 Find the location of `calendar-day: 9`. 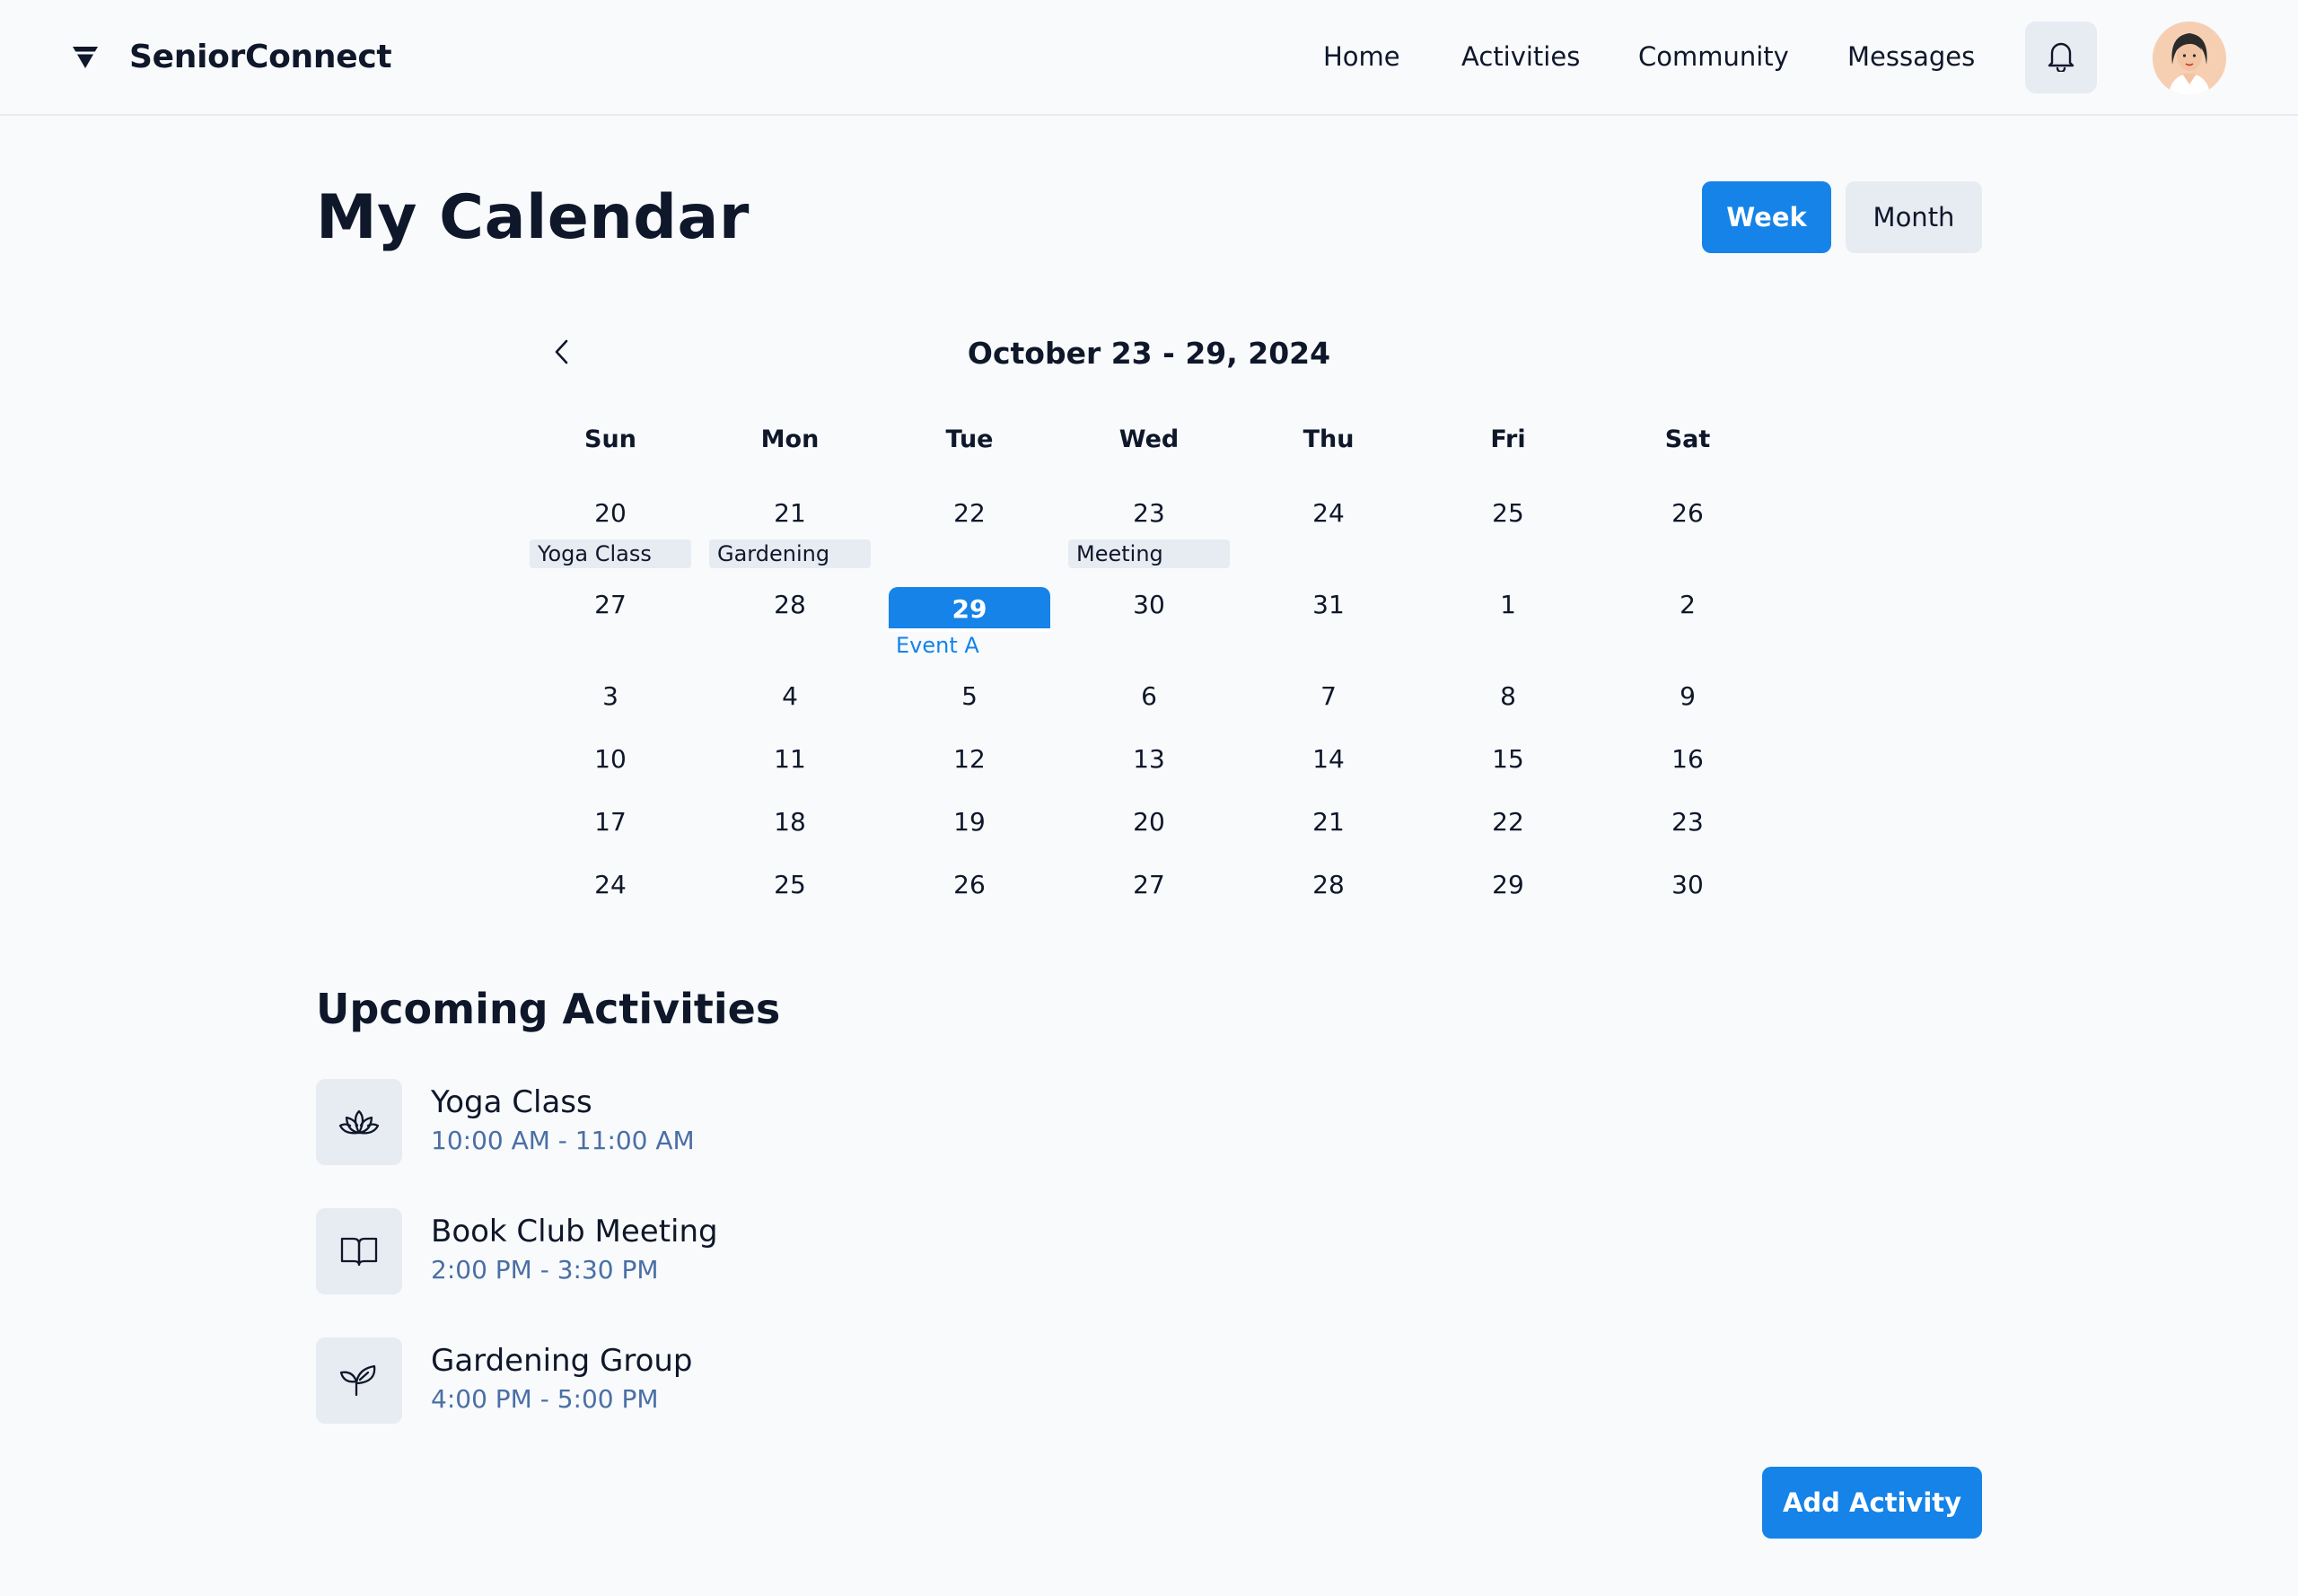

calendar-day: 9 is located at coordinates (1687, 696).